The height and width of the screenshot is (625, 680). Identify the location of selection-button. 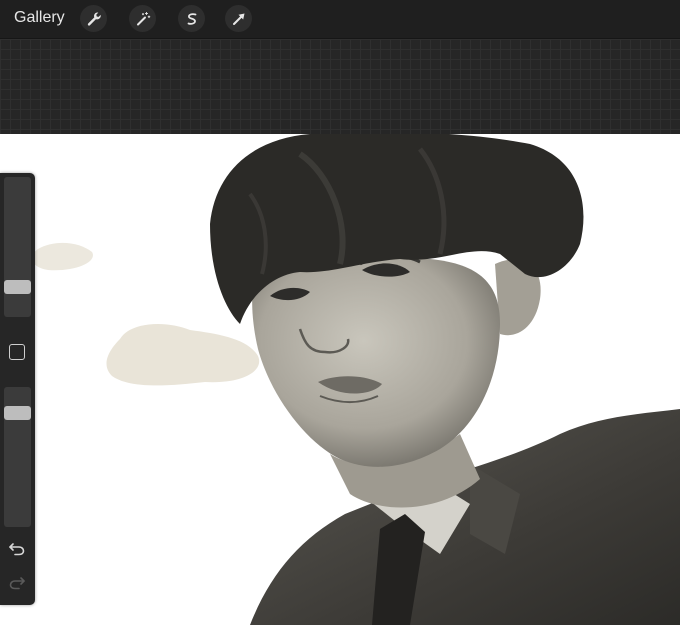
(191, 18).